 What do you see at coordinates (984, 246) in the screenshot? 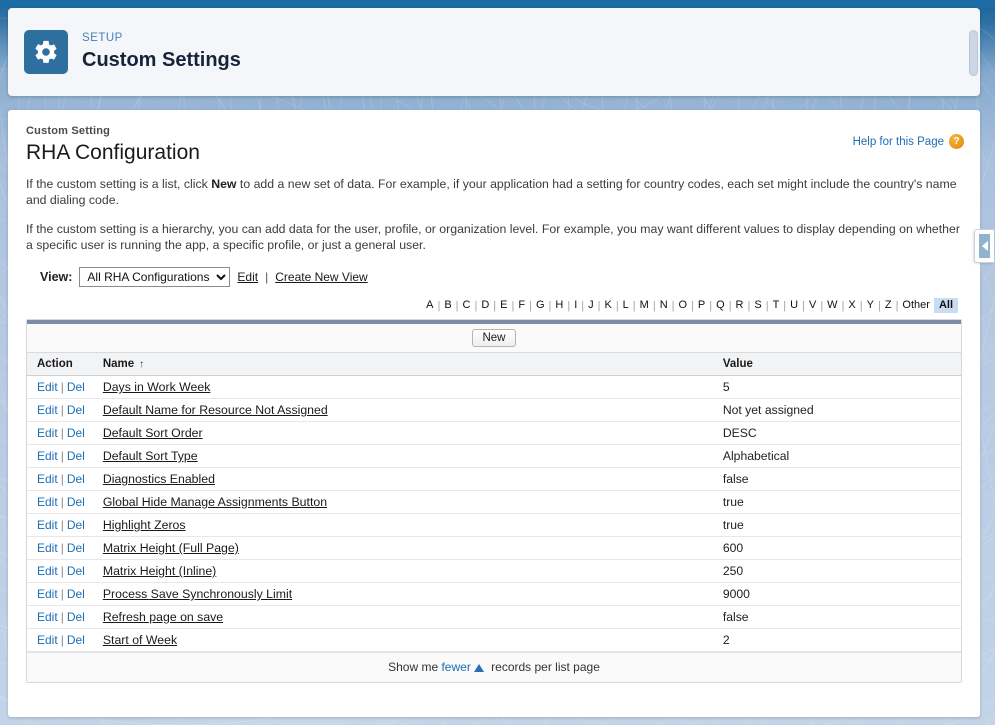
I see `sidebar-collapse-toggle` at bounding box center [984, 246].